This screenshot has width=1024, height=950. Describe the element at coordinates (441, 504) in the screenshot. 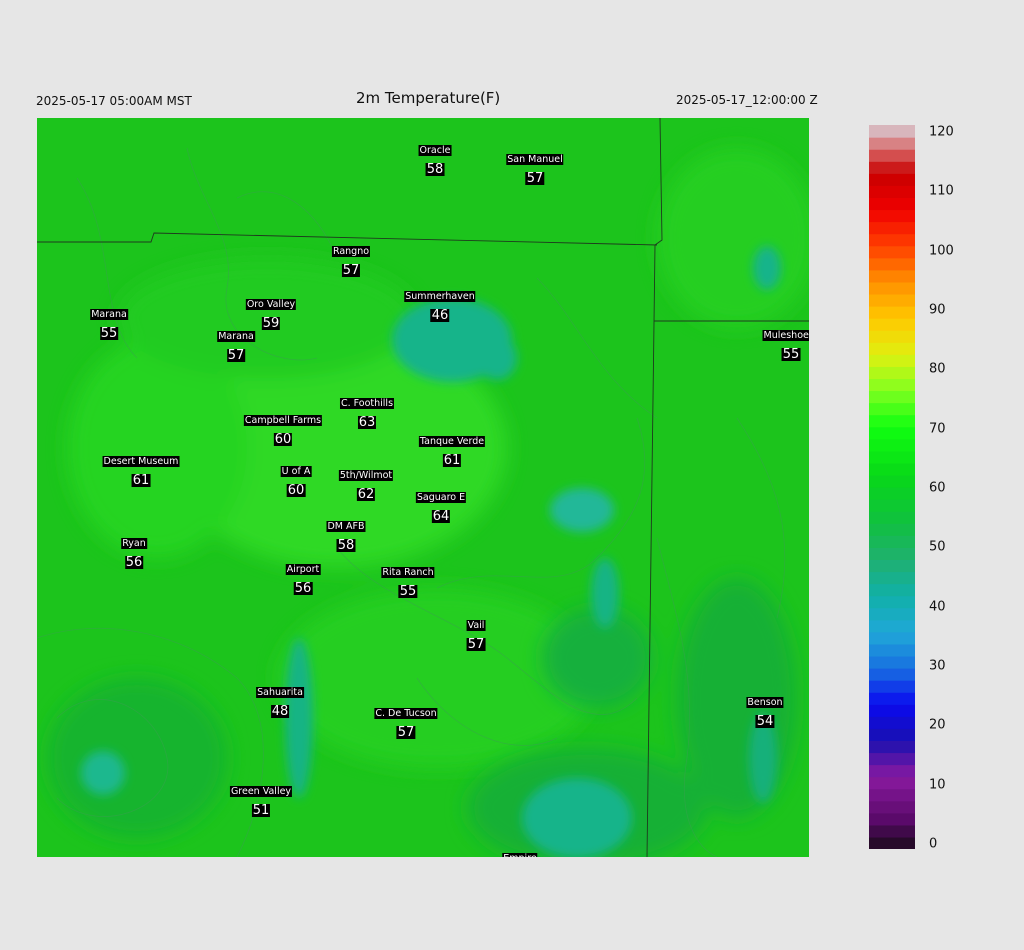

I see `station-marker: Saguaro E 64` at that location.